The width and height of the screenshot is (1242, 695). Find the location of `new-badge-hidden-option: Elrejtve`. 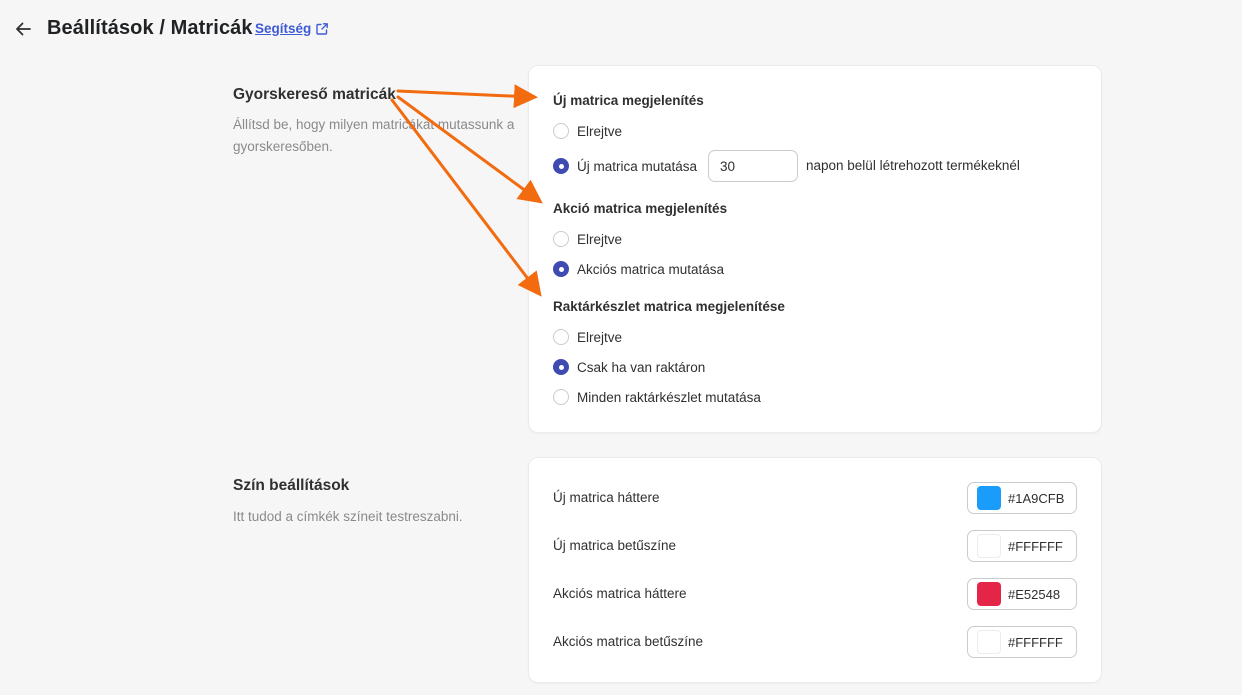

new-badge-hidden-option: Elrejtve is located at coordinates (587, 131).